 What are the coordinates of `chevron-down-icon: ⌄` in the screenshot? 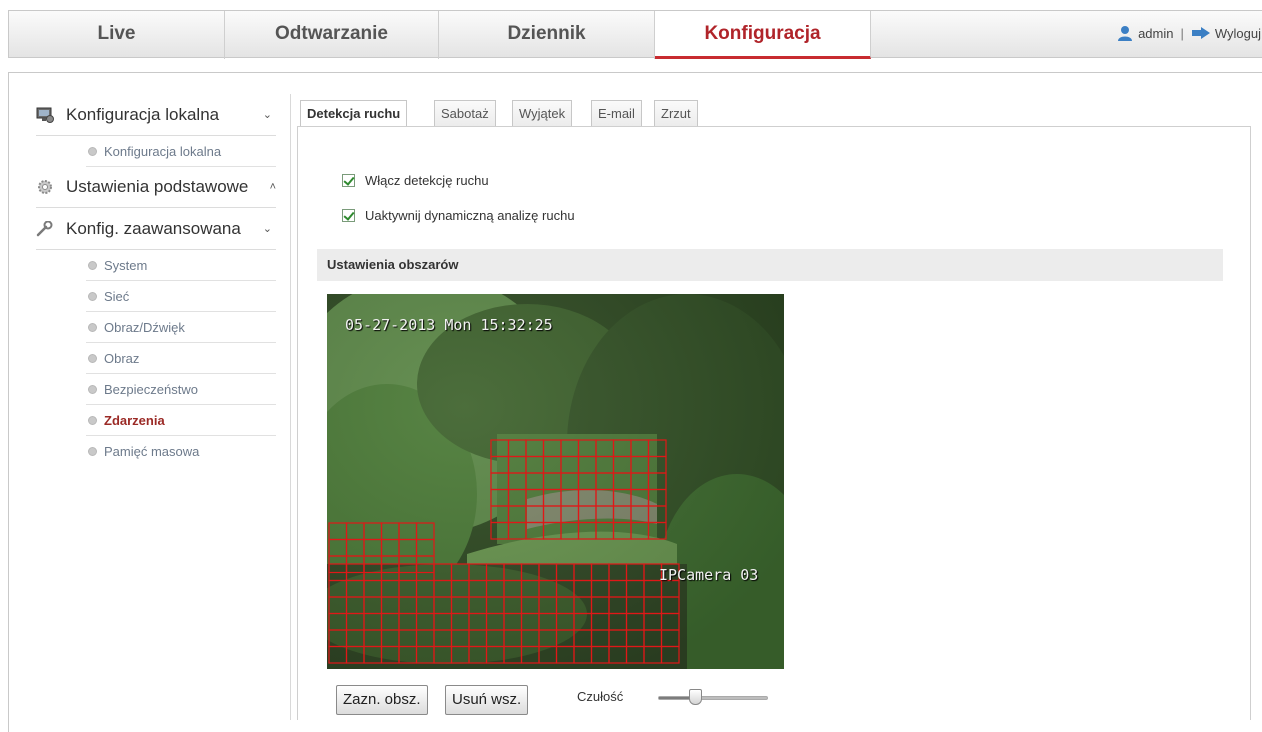 It's located at (267, 229).